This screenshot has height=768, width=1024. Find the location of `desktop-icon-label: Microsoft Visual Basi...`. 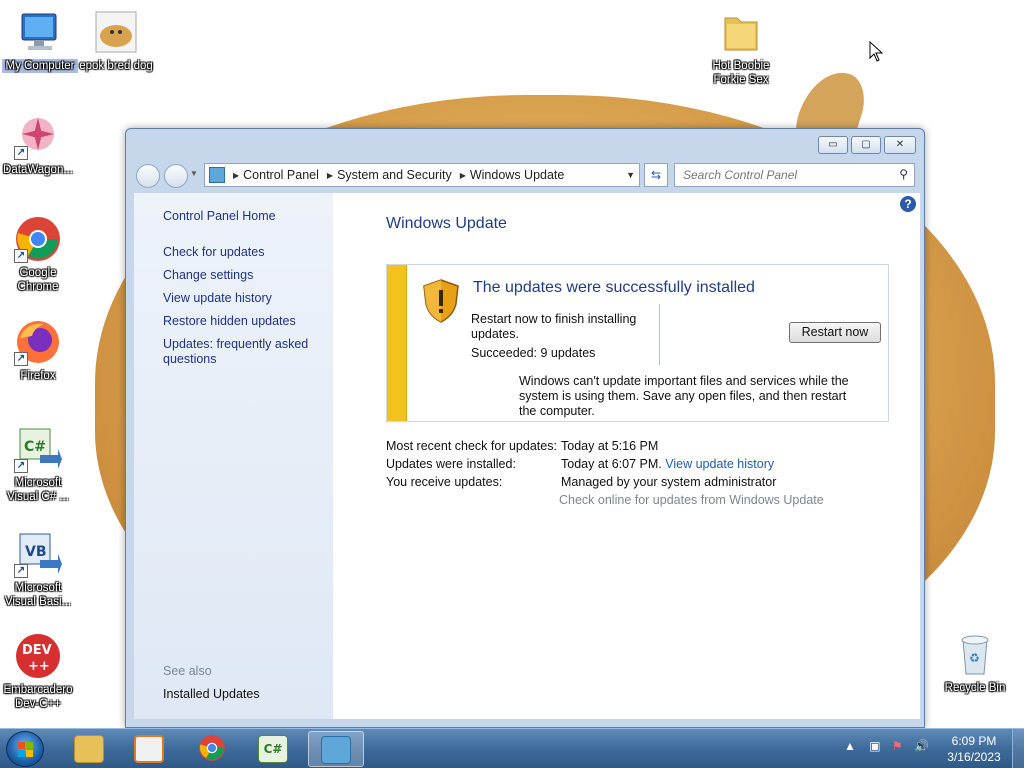

desktop-icon-label: Microsoft Visual Basi... is located at coordinates (38, 595).